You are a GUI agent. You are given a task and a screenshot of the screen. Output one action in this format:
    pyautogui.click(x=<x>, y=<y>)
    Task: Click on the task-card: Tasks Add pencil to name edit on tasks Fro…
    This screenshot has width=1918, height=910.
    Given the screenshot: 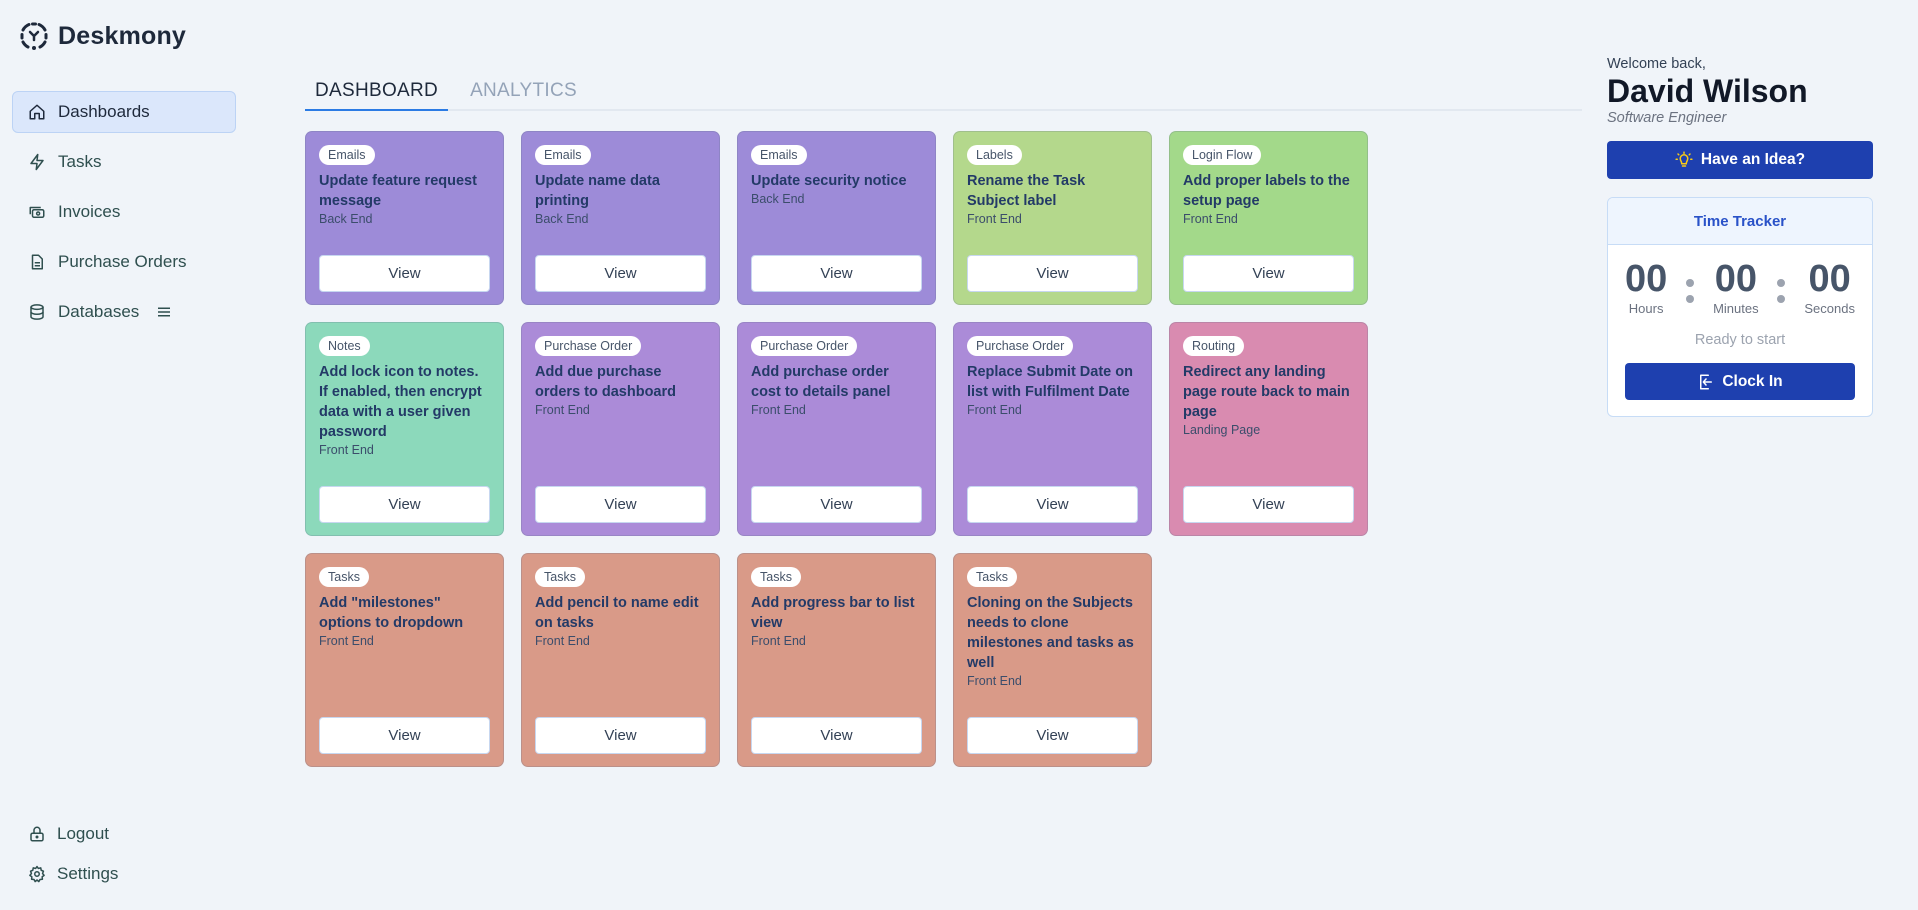 What is the action you would take?
    pyautogui.click(x=620, y=660)
    